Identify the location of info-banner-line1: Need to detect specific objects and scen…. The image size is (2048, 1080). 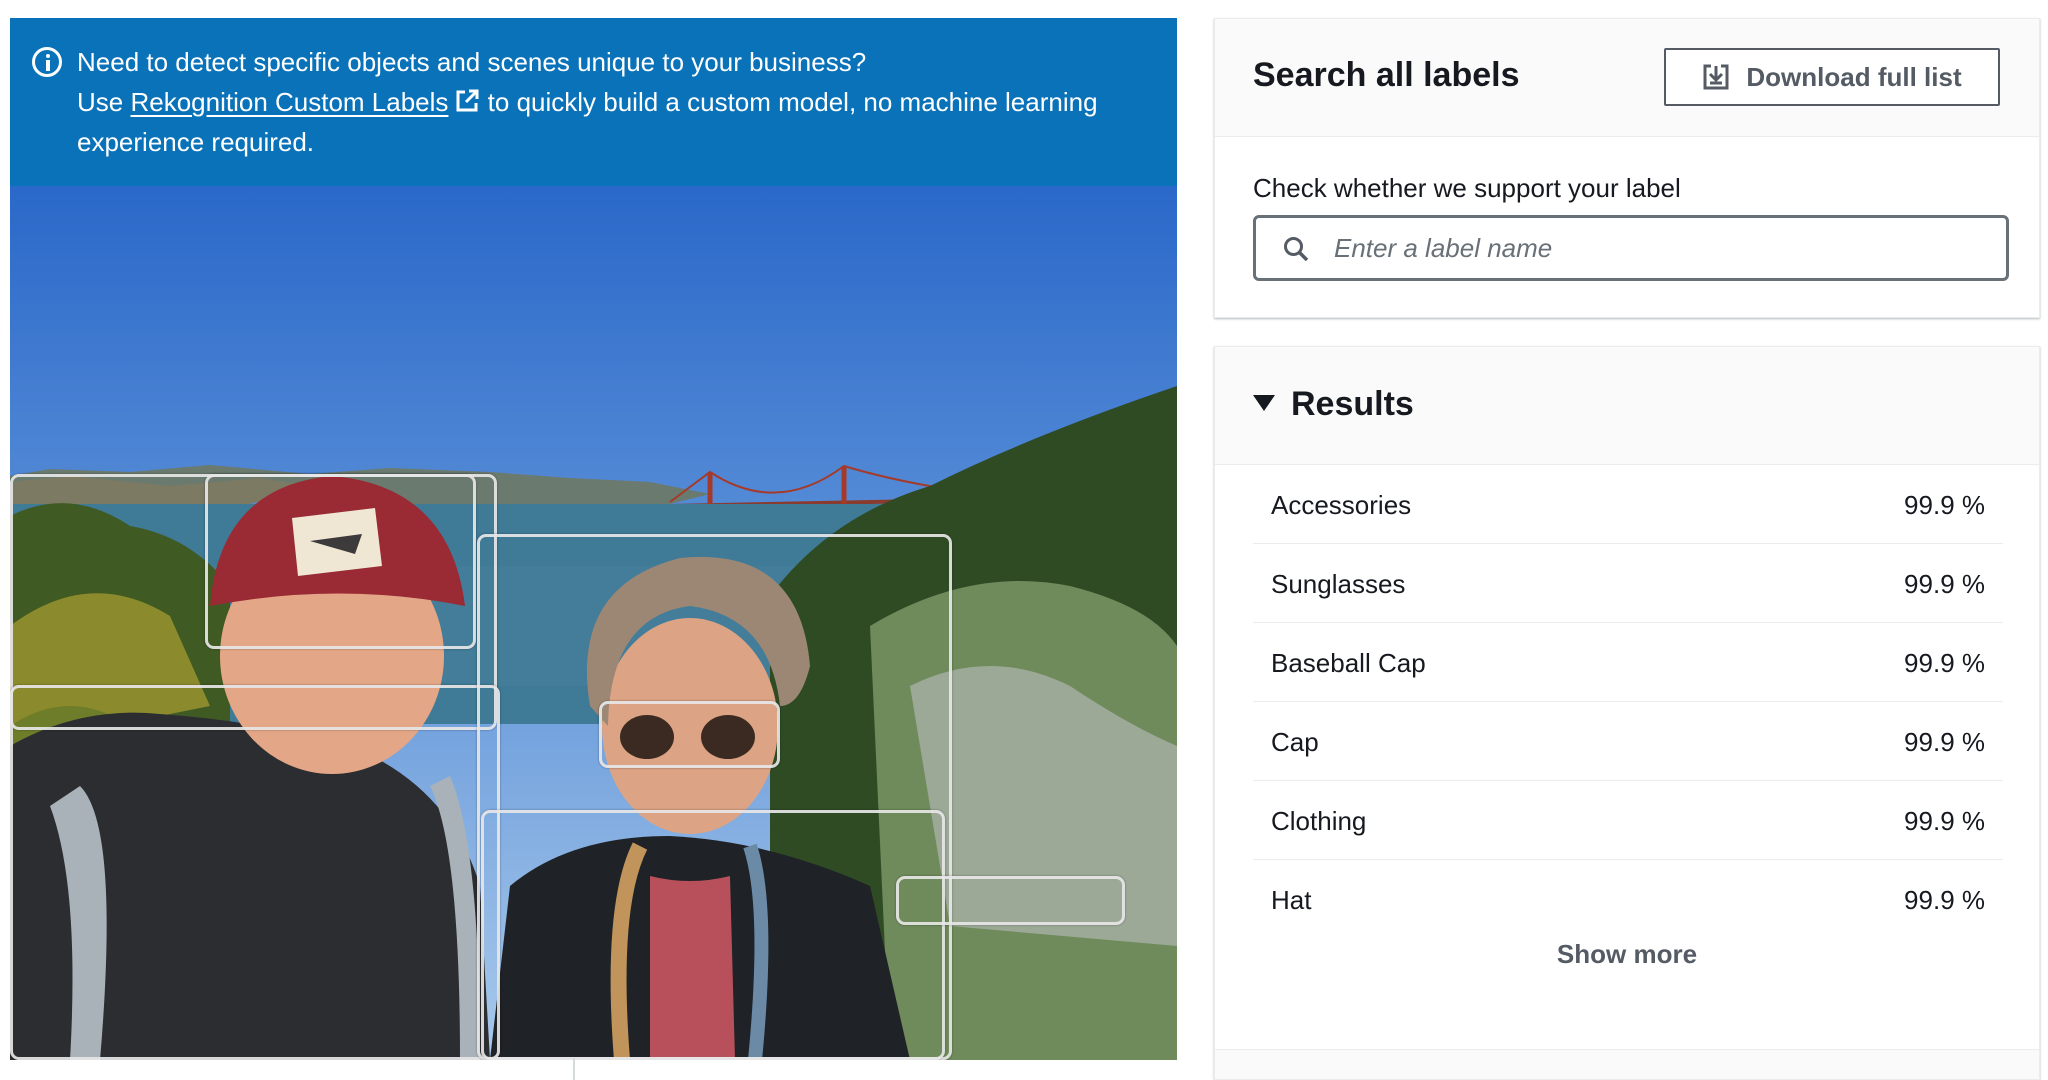
(472, 62).